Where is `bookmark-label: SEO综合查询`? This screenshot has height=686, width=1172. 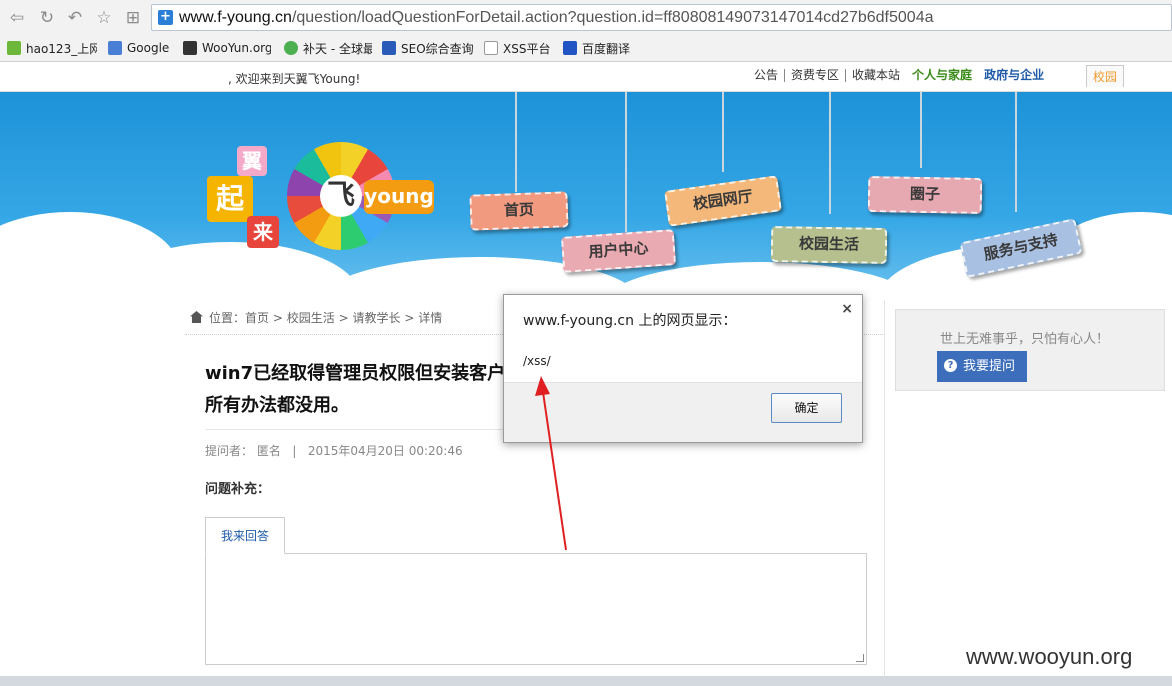 bookmark-label: SEO综合查询 is located at coordinates (437, 48).